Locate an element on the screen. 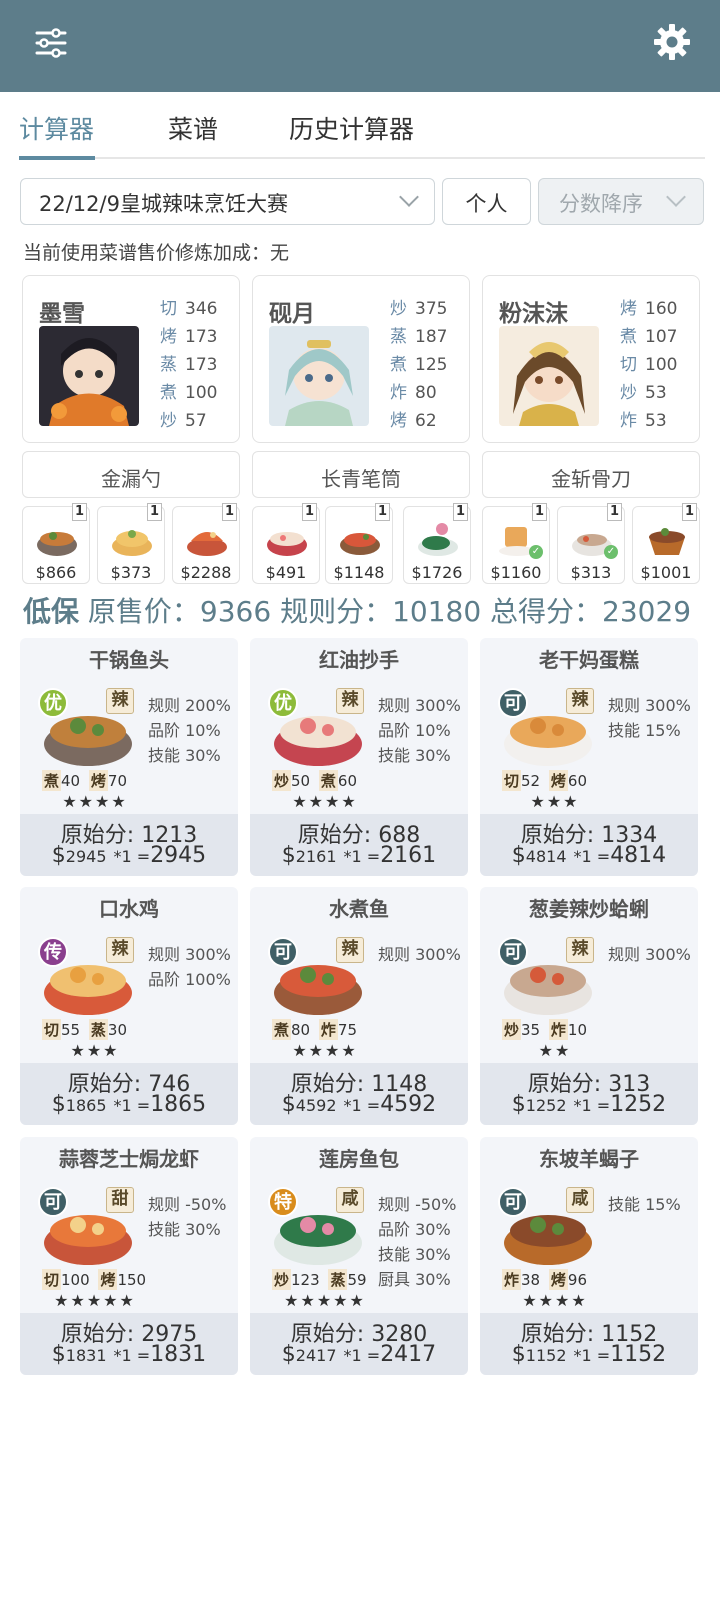 This screenshot has width=720, height=1600. sort-select: 分数降序 is located at coordinates (621, 201).